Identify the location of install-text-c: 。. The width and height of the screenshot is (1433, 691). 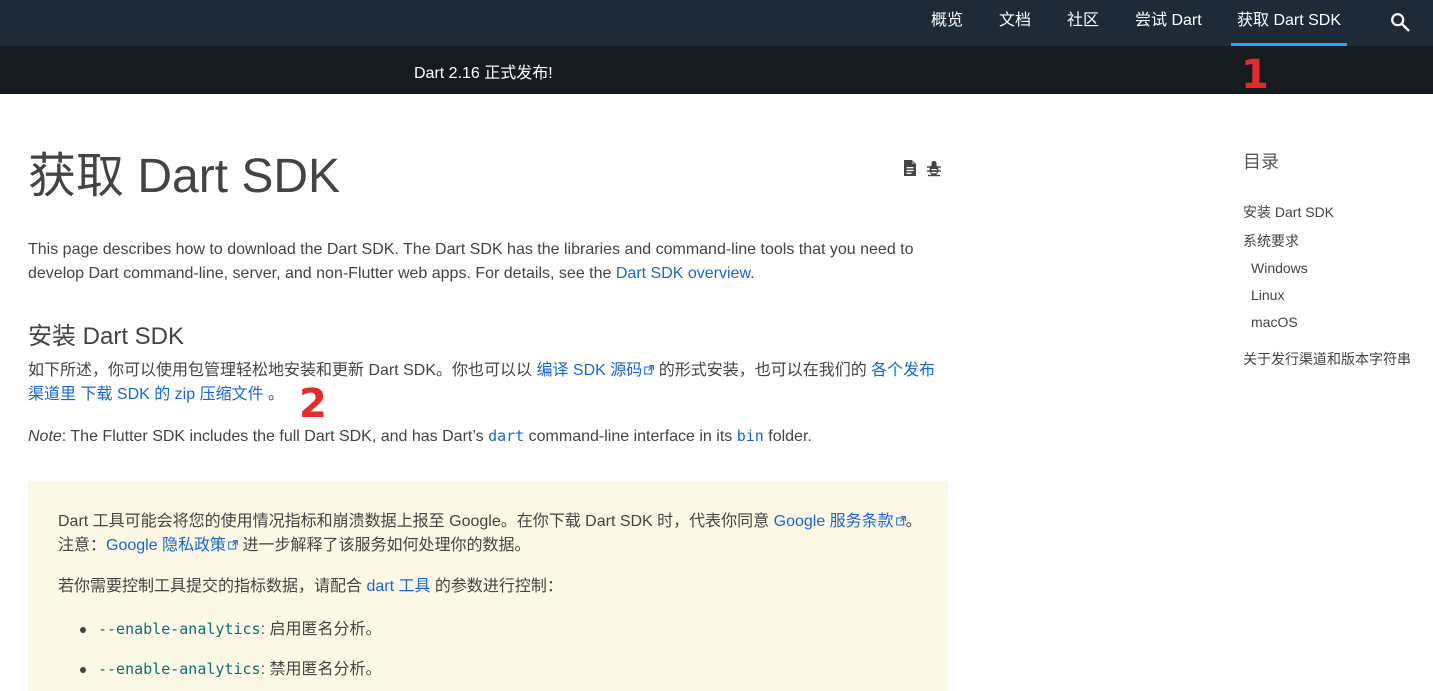
(274, 394).